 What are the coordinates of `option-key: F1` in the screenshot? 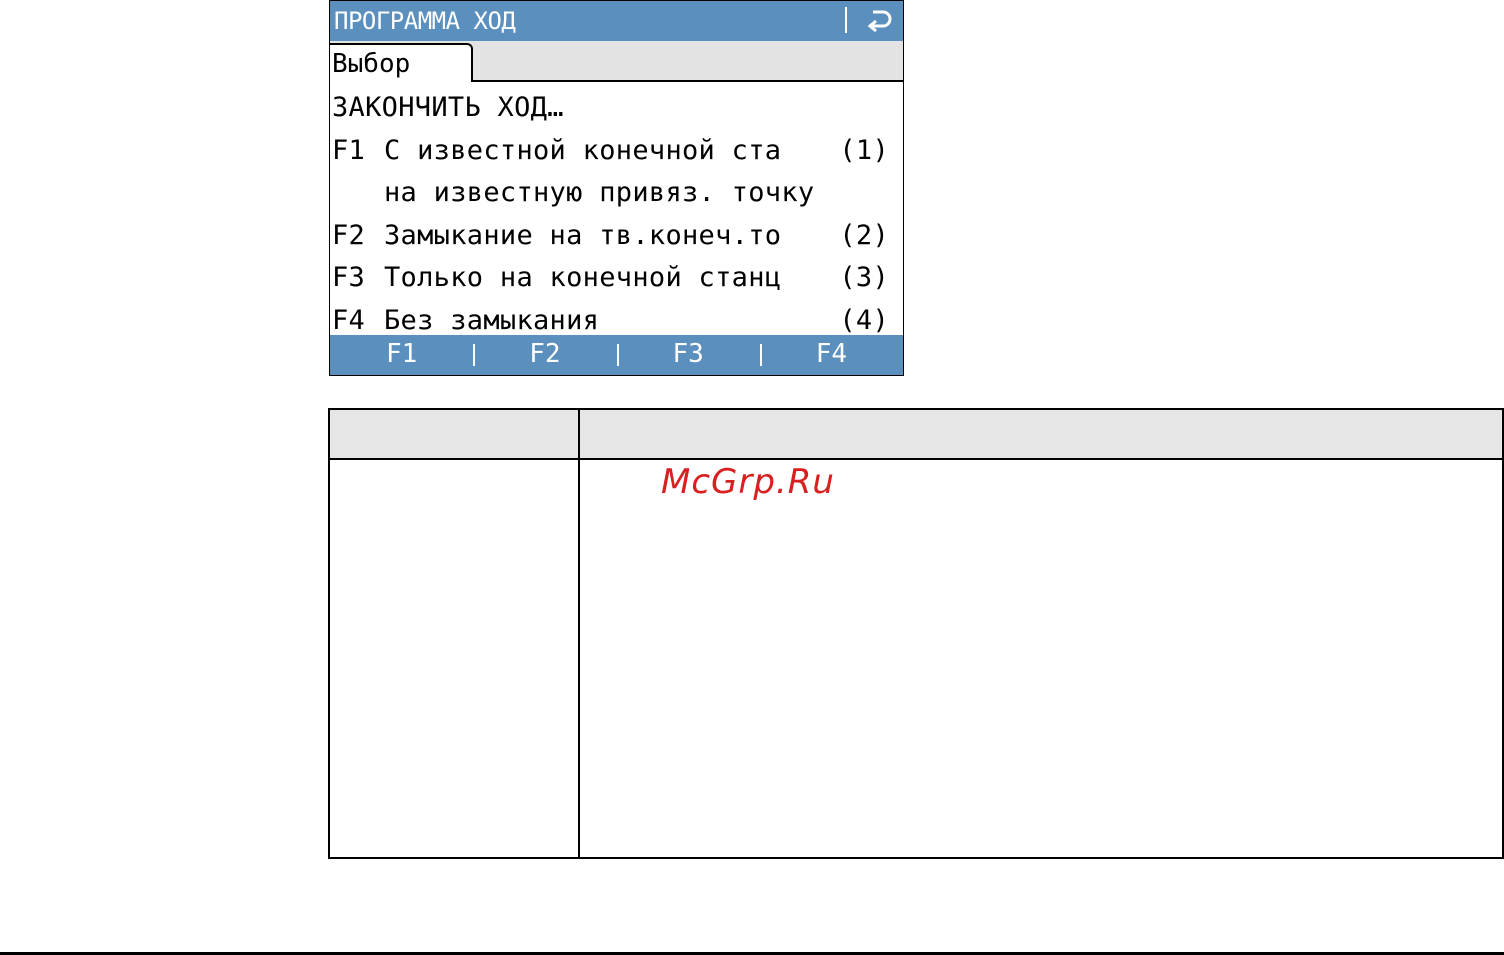 It's located at (349, 150).